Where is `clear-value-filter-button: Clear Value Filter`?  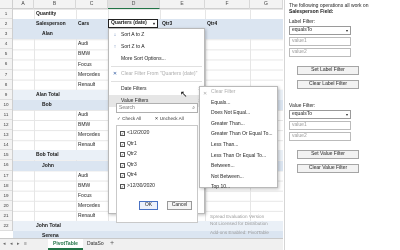
clear-value-filter-button: Clear Value Filter is located at coordinates (328, 168).